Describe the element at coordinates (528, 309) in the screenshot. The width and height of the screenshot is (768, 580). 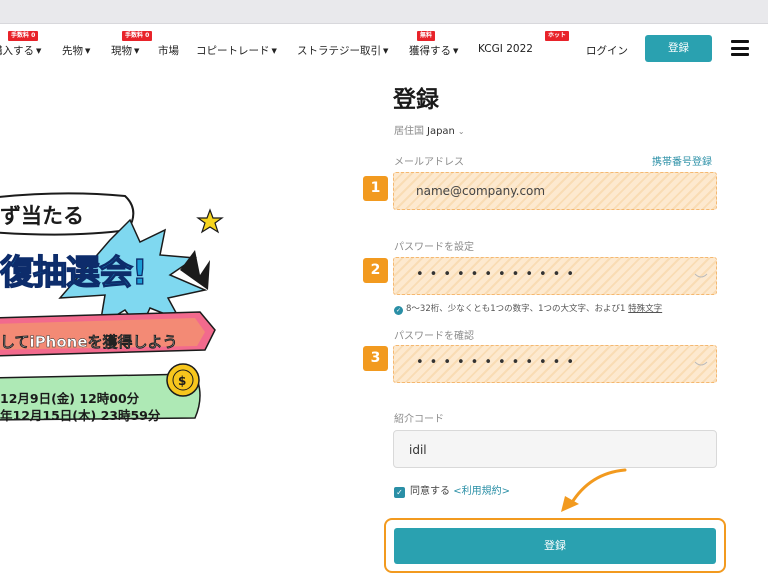
I see `password-hint: ✓ 8～32桁、少なくとも1つの数字、1つの大文字、および1 特殊文字` at that location.